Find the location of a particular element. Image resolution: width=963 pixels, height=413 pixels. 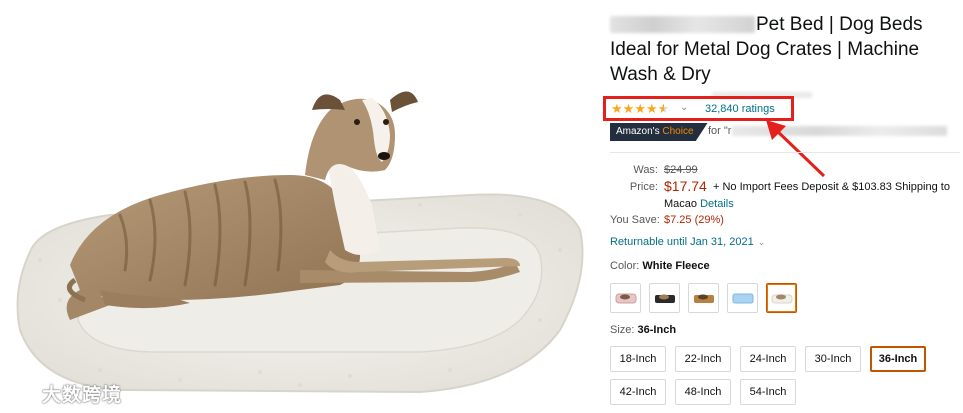

color-label: Color: White Fleece is located at coordinates (660, 266).